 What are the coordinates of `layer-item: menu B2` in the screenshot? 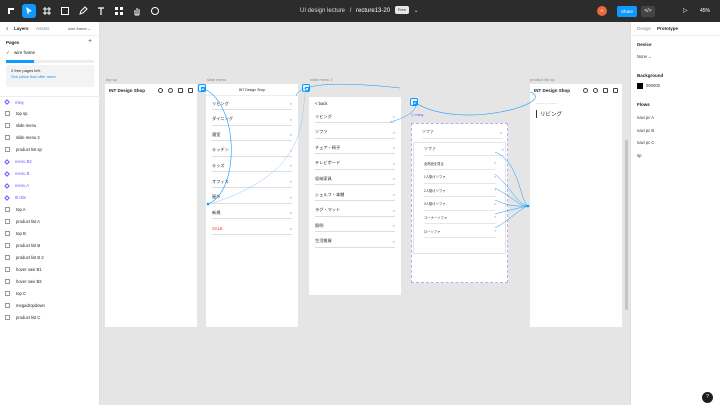 It's located at (18, 162).